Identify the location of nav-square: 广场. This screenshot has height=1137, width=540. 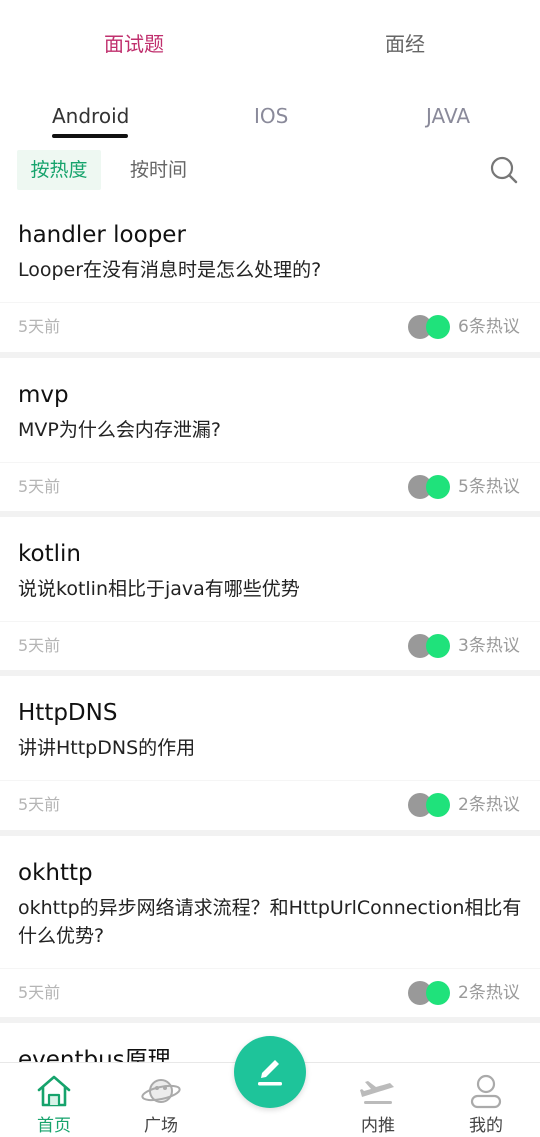
(161, 1100).